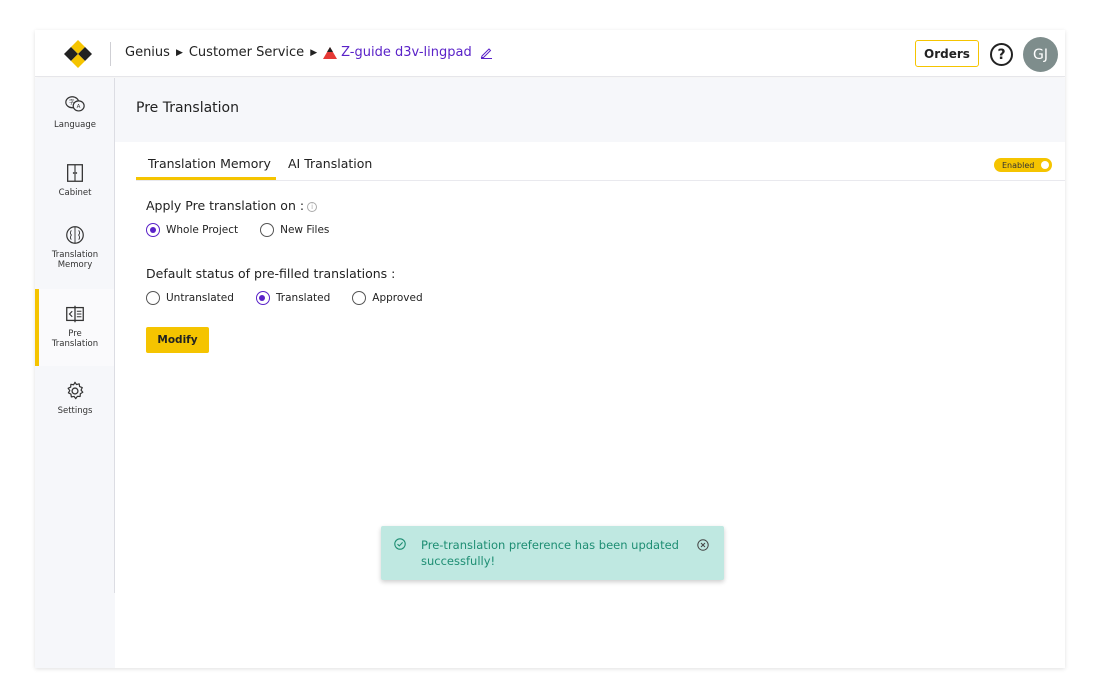 The image size is (1101, 696). I want to click on orders-button: Orders, so click(947, 53).